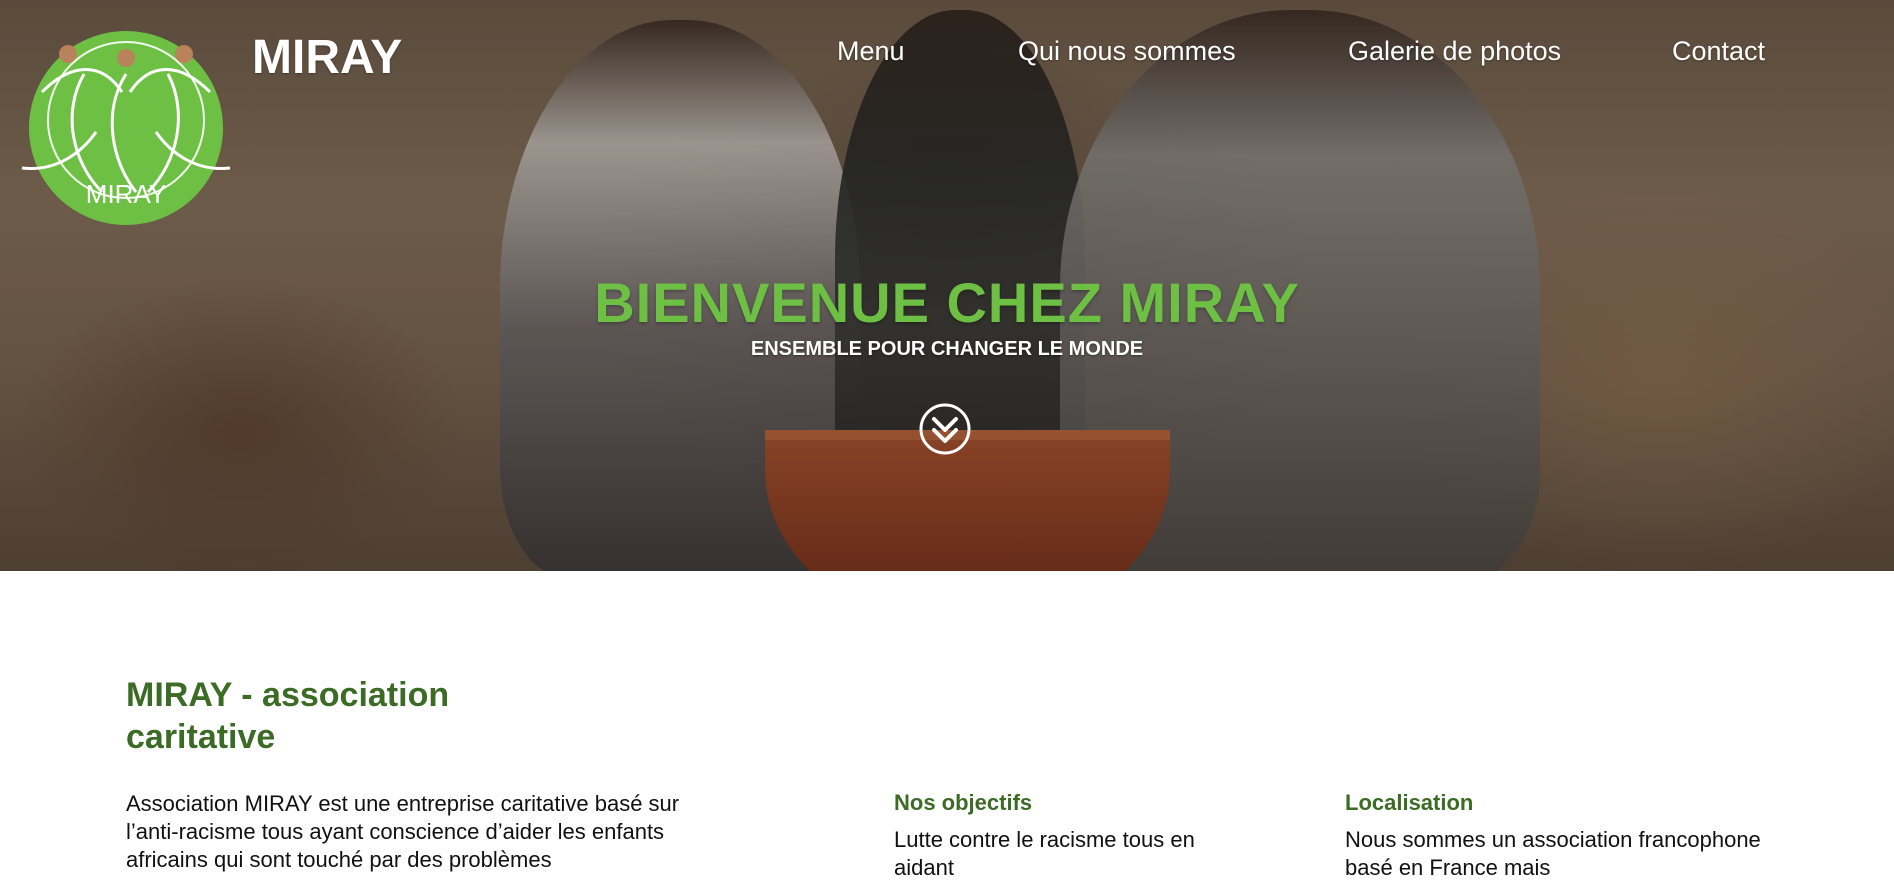 The width and height of the screenshot is (1894, 882). What do you see at coordinates (947, 349) in the screenshot?
I see `hero-subtitle: ENSEMBLE POUR CHANGER LE MONDE` at bounding box center [947, 349].